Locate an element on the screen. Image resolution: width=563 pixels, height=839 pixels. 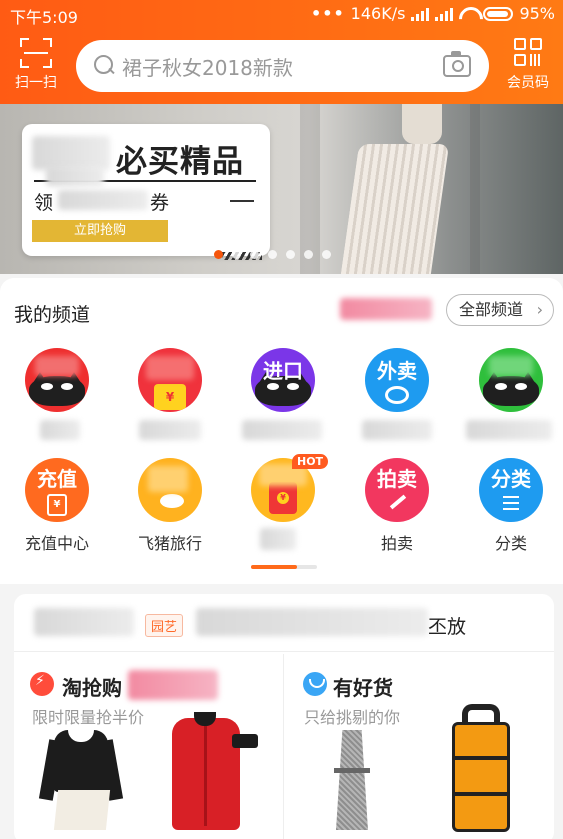
headline-text-end: 丕放 is located at coordinates (447, 627).